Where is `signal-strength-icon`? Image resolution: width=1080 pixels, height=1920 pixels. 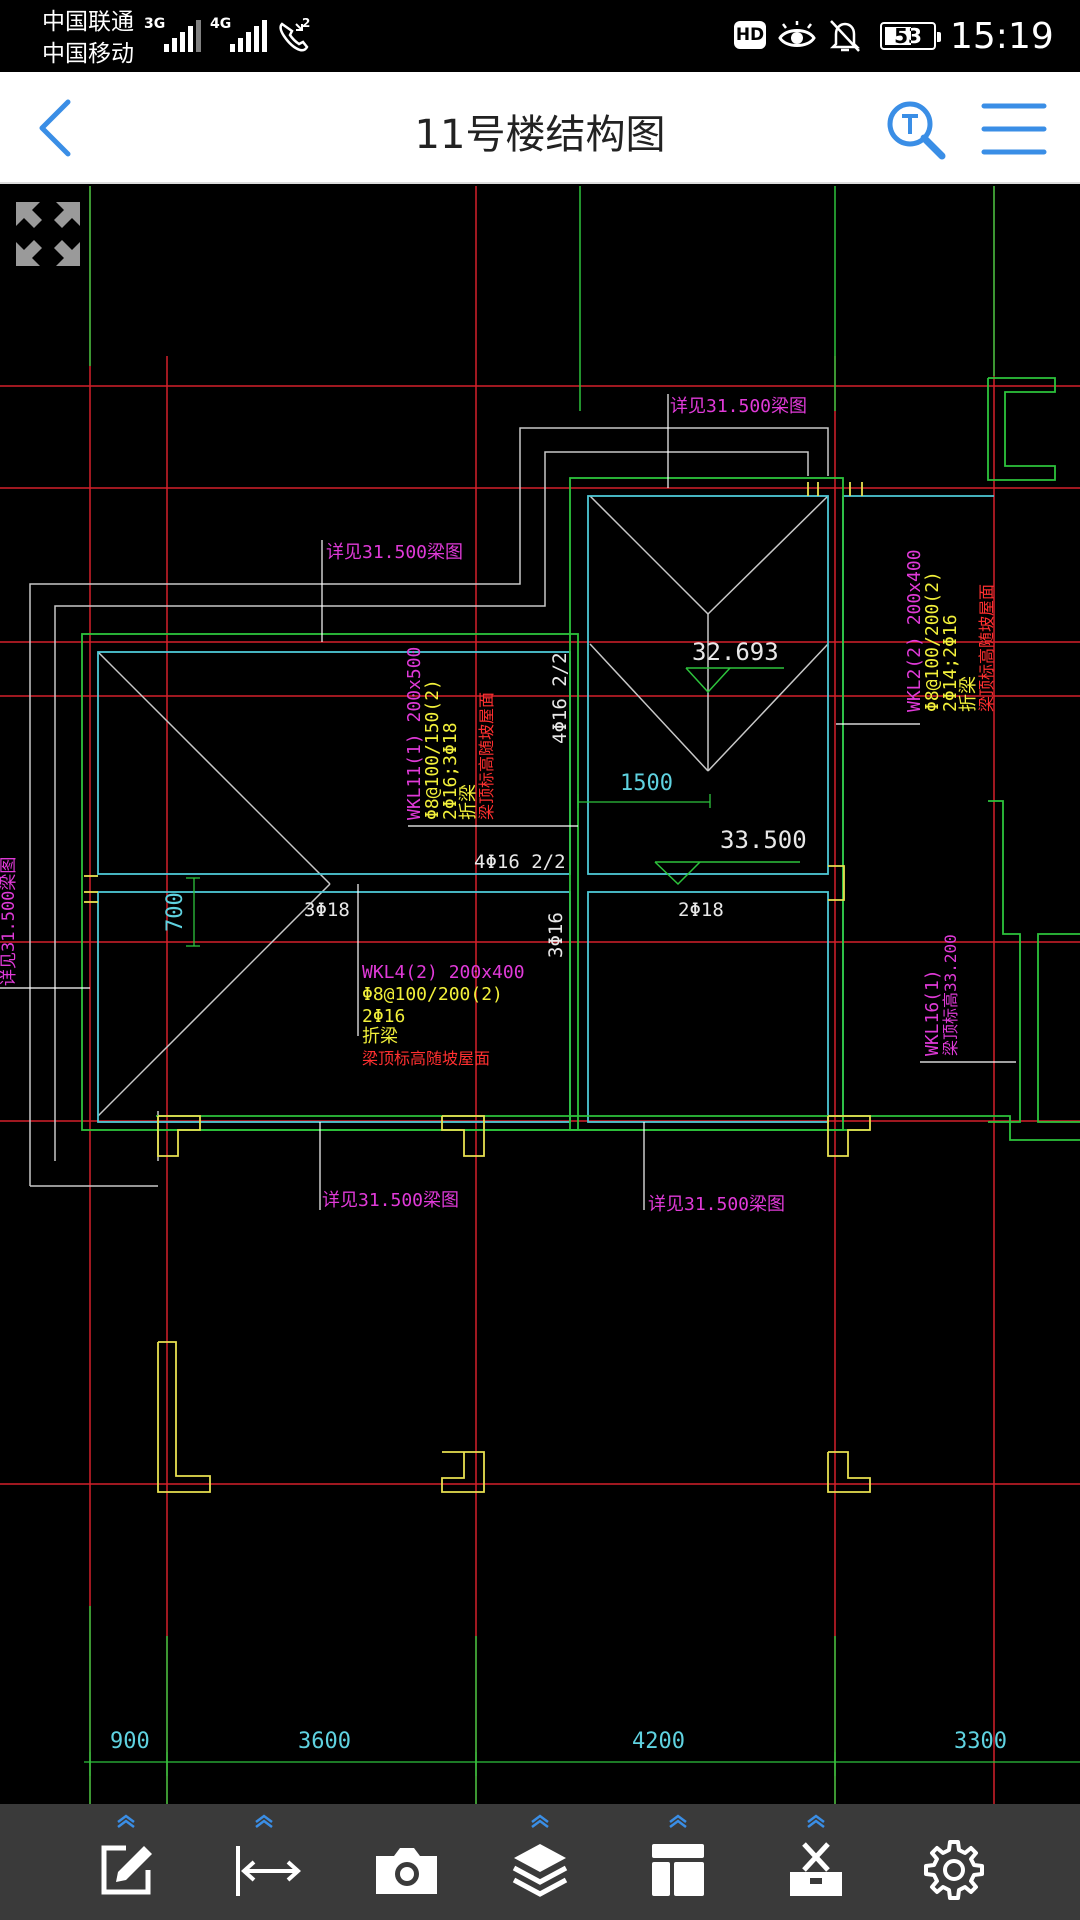
signal-strength-icon is located at coordinates (182, 36).